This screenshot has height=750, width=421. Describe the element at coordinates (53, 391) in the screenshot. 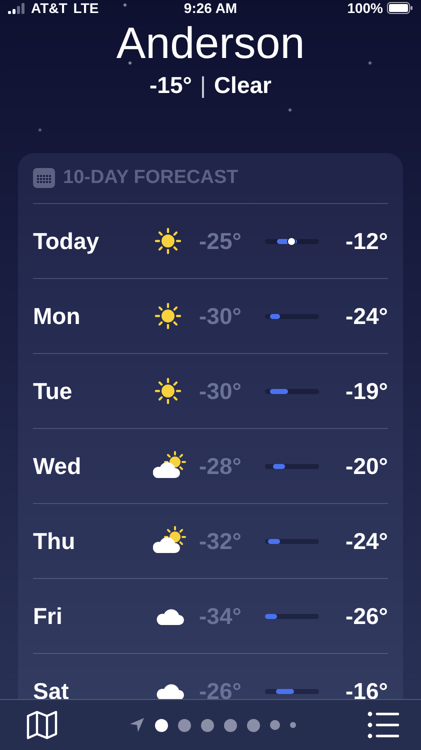

I see `day-label: Tue` at that location.